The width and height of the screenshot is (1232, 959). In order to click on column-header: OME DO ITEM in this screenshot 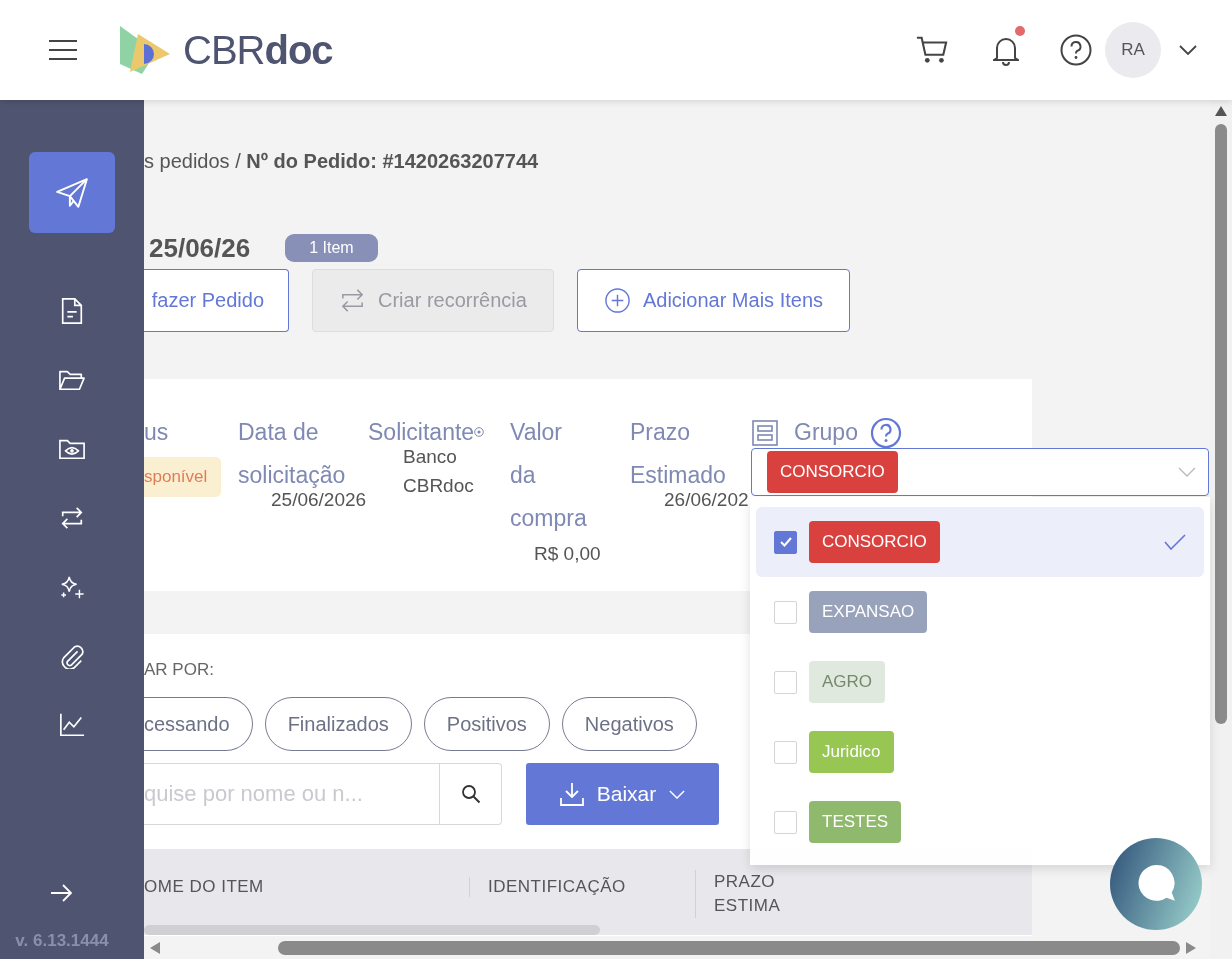, I will do `click(204, 887)`.